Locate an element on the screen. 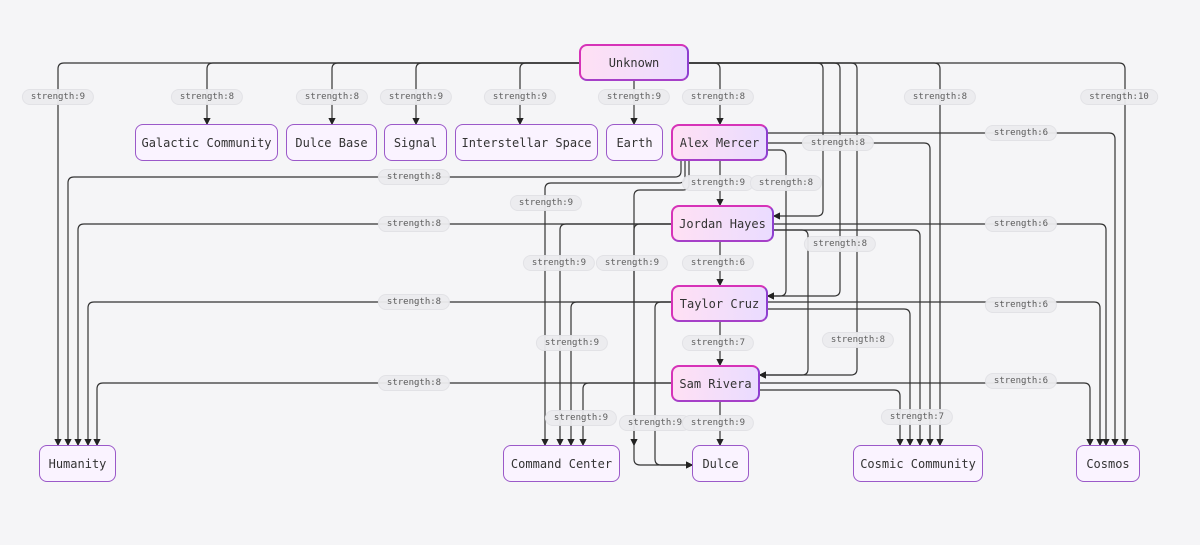 This screenshot has height=545, width=1200. node-jordan: Jordan Hayes is located at coordinates (722, 223).